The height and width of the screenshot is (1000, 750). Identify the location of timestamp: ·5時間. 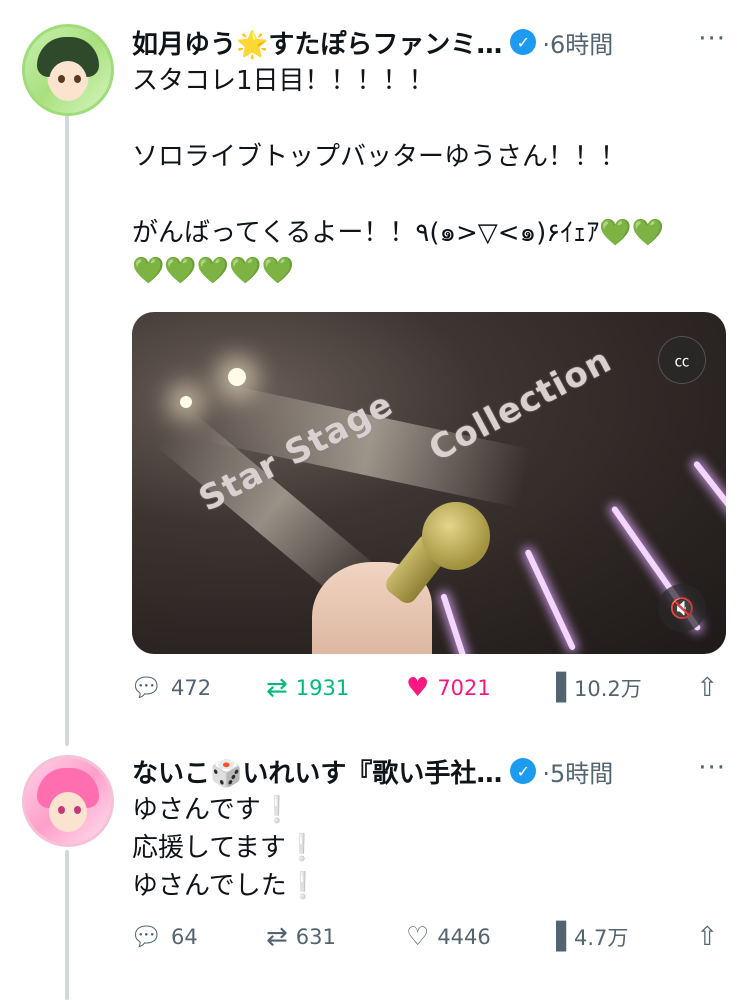
(577, 771).